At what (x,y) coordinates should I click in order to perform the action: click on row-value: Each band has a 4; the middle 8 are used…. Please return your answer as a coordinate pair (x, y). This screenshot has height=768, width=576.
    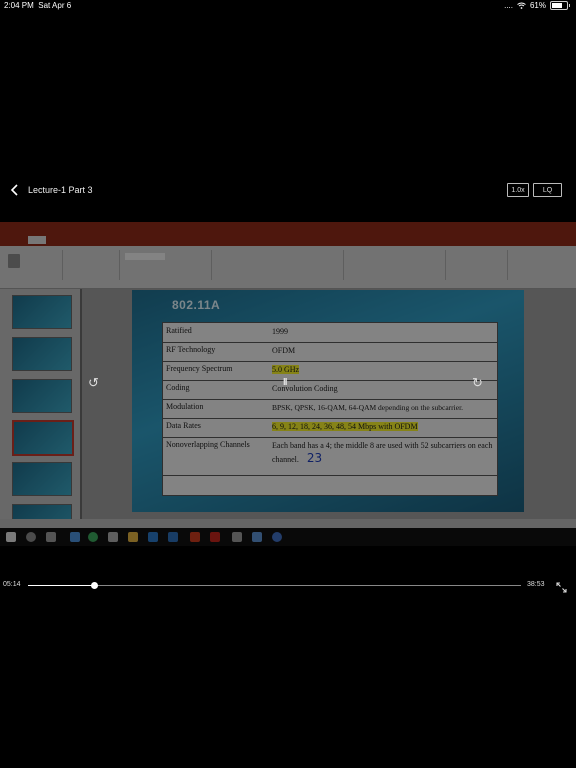
    Looking at the image, I should click on (383, 453).